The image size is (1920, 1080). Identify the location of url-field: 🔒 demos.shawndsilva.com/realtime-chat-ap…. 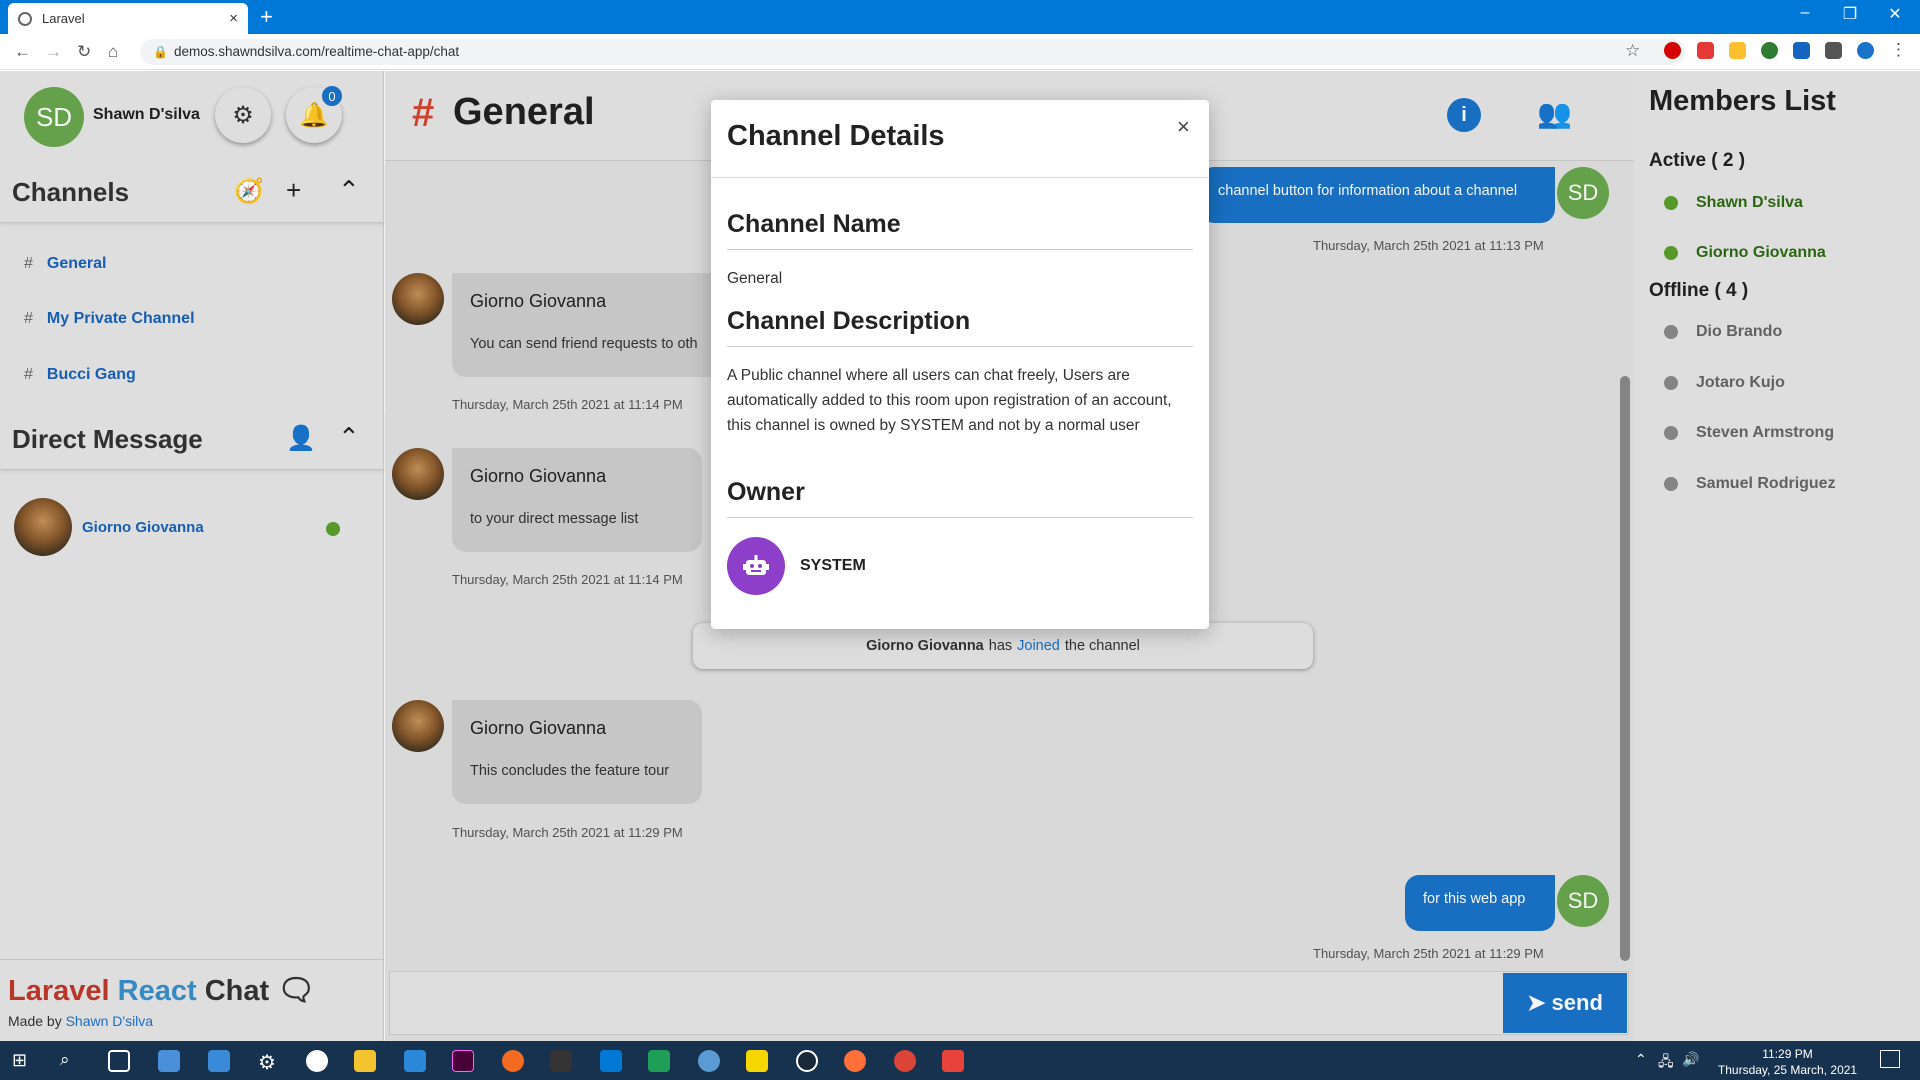
(912, 52).